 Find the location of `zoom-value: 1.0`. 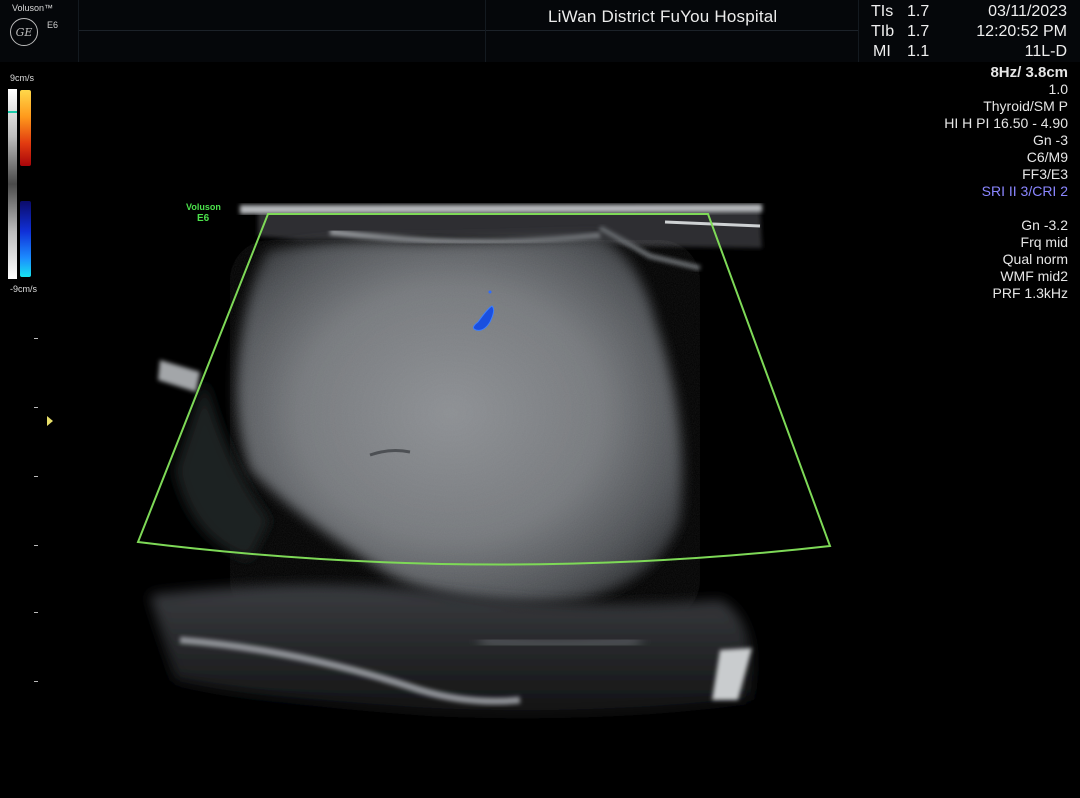

zoom-value: 1.0 is located at coordinates (1058, 89).